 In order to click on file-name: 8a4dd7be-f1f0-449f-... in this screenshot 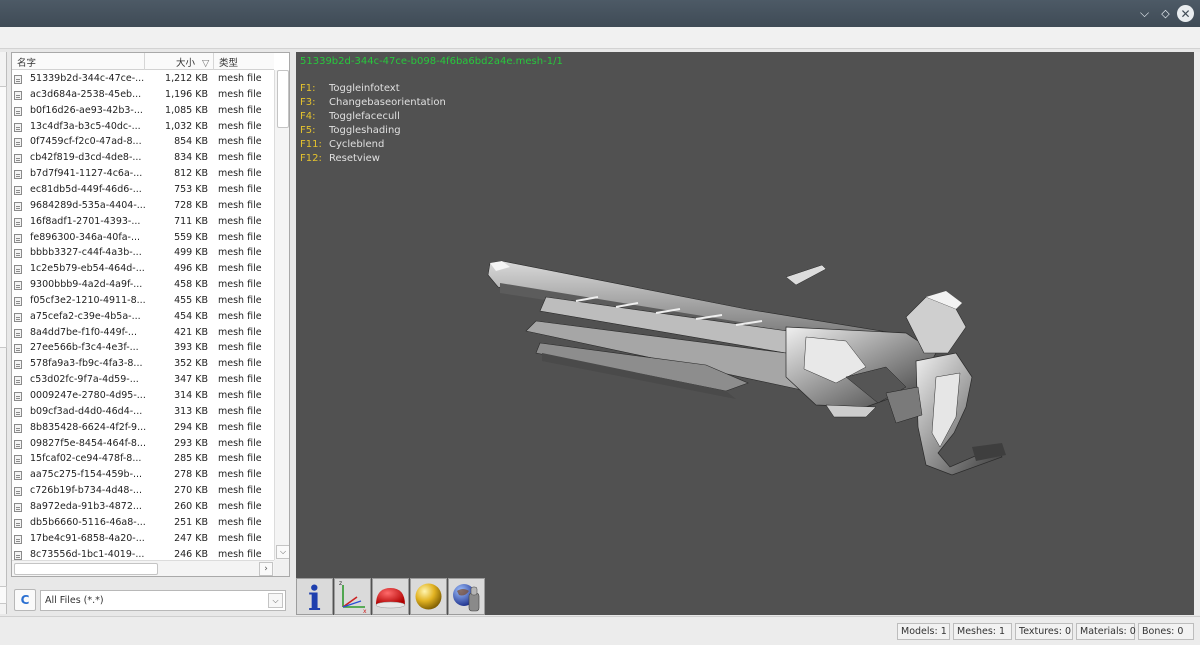, I will do `click(83, 332)`.